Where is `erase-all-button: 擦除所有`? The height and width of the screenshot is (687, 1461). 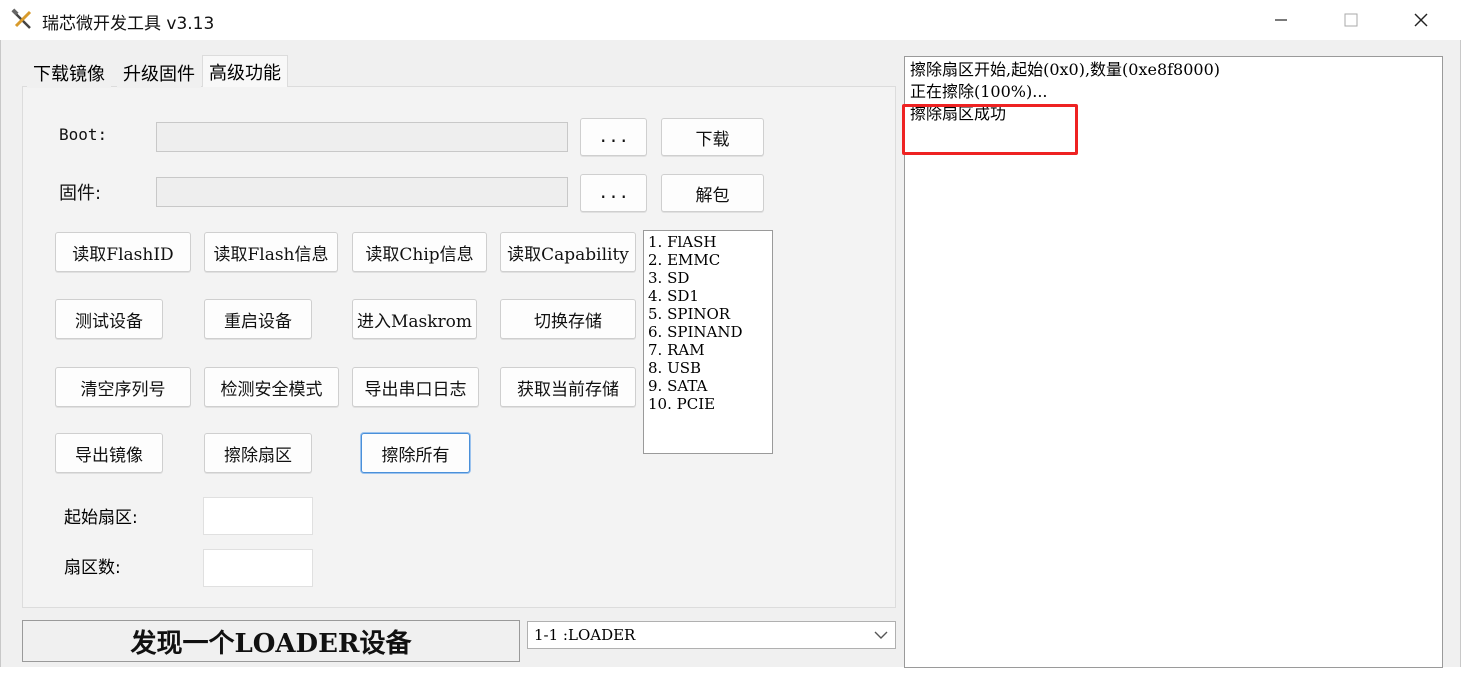
erase-all-button: 擦除所有 is located at coordinates (415, 453).